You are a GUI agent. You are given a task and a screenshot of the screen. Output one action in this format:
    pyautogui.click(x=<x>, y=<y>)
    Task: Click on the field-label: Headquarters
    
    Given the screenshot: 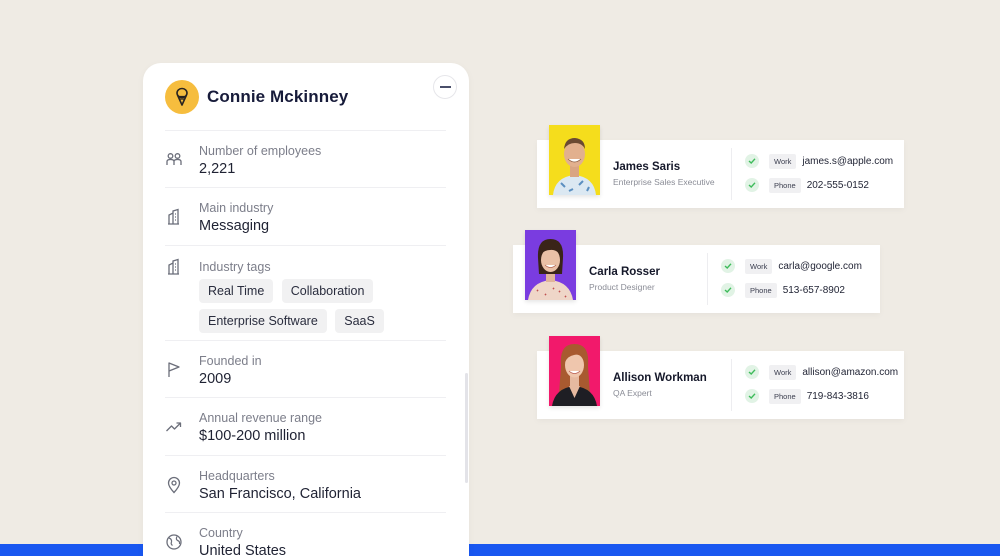 What is the action you would take?
    pyautogui.click(x=237, y=476)
    